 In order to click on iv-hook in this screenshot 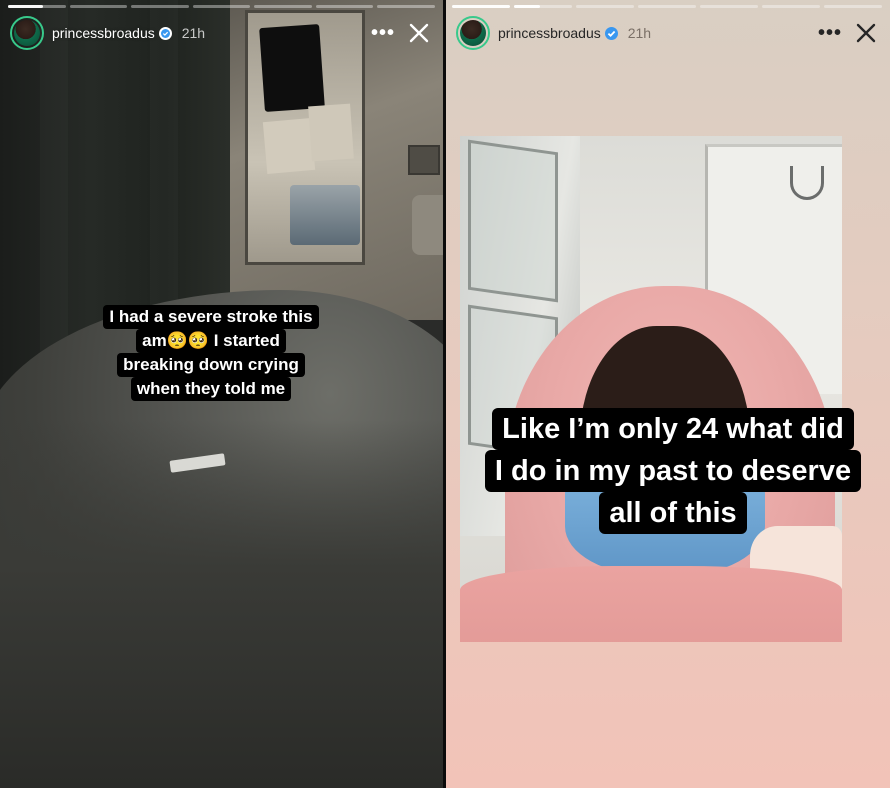, I will do `click(807, 183)`.